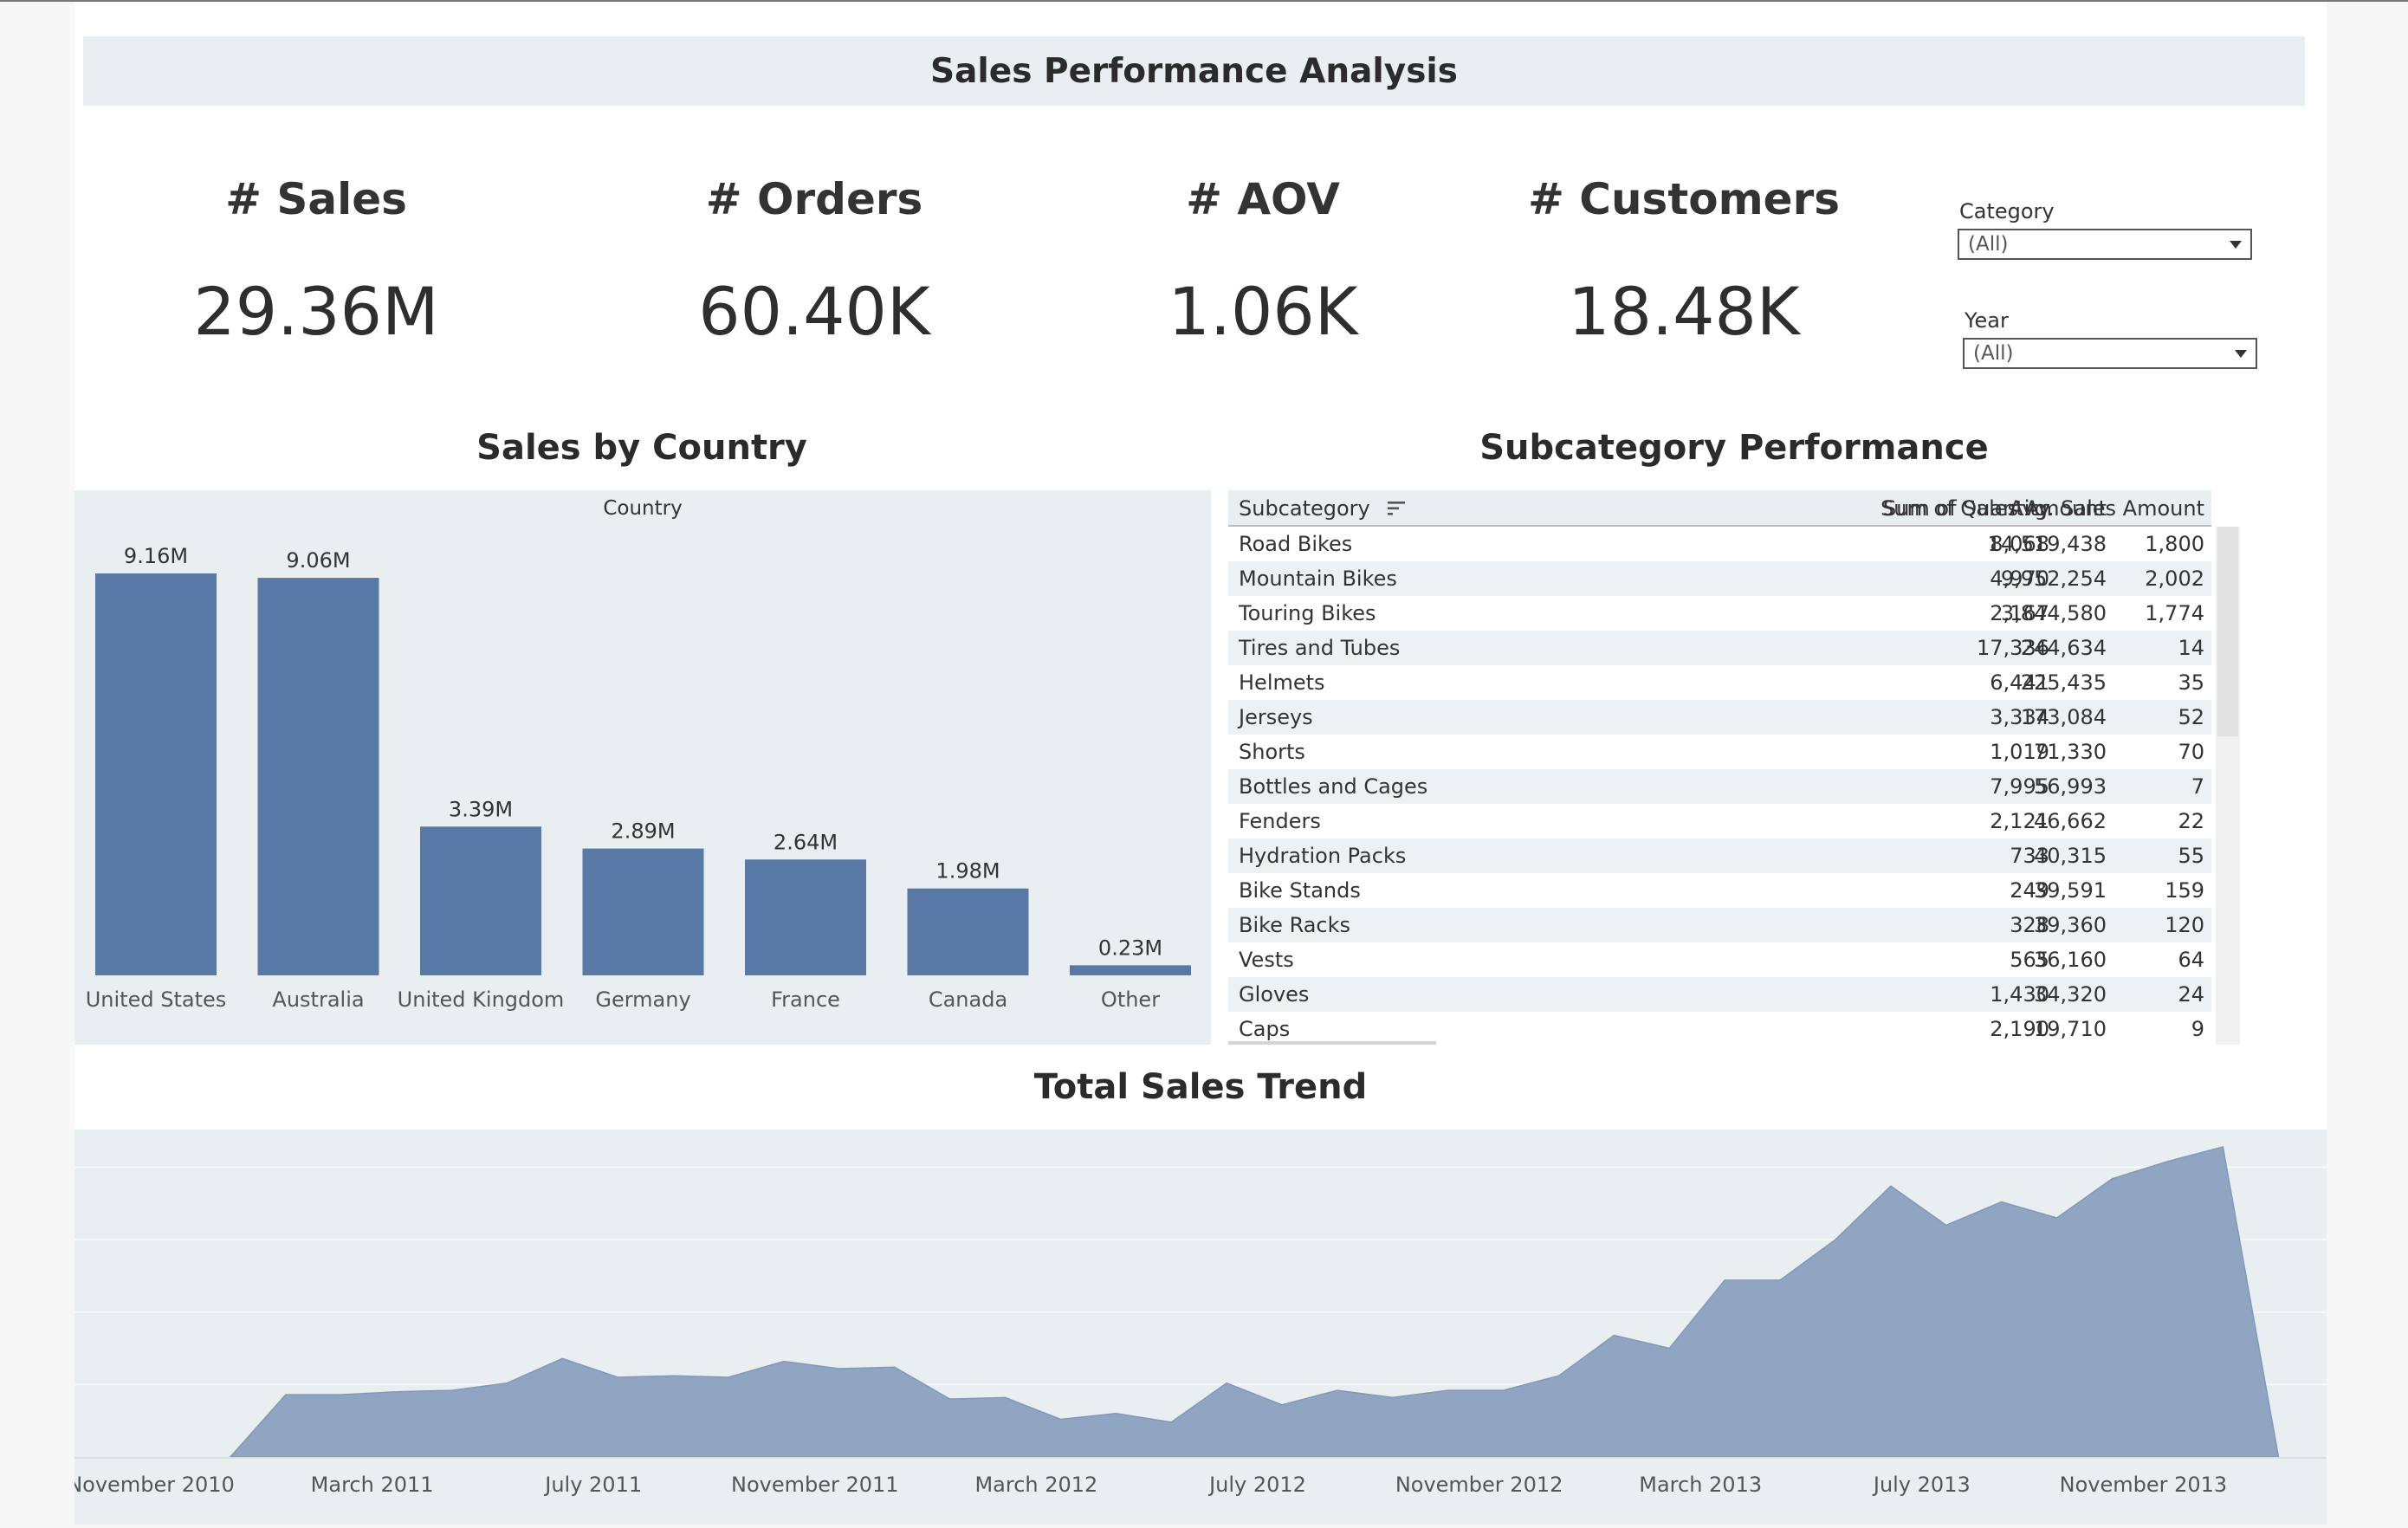 The image size is (2408, 1528). I want to click on cell-avg-sales: 9, so click(2197, 1029).